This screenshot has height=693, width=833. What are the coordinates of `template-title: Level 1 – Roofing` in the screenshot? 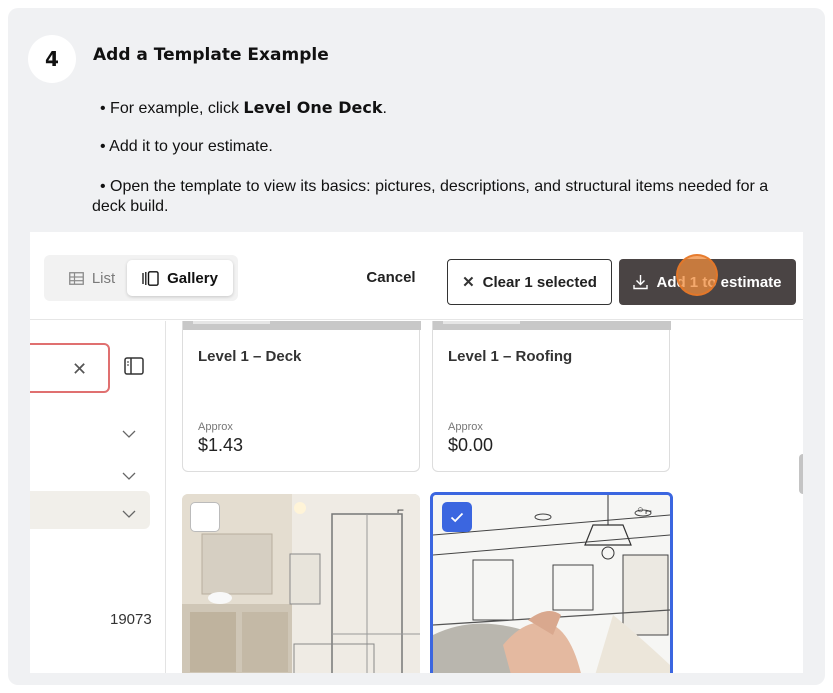 It's located at (510, 356).